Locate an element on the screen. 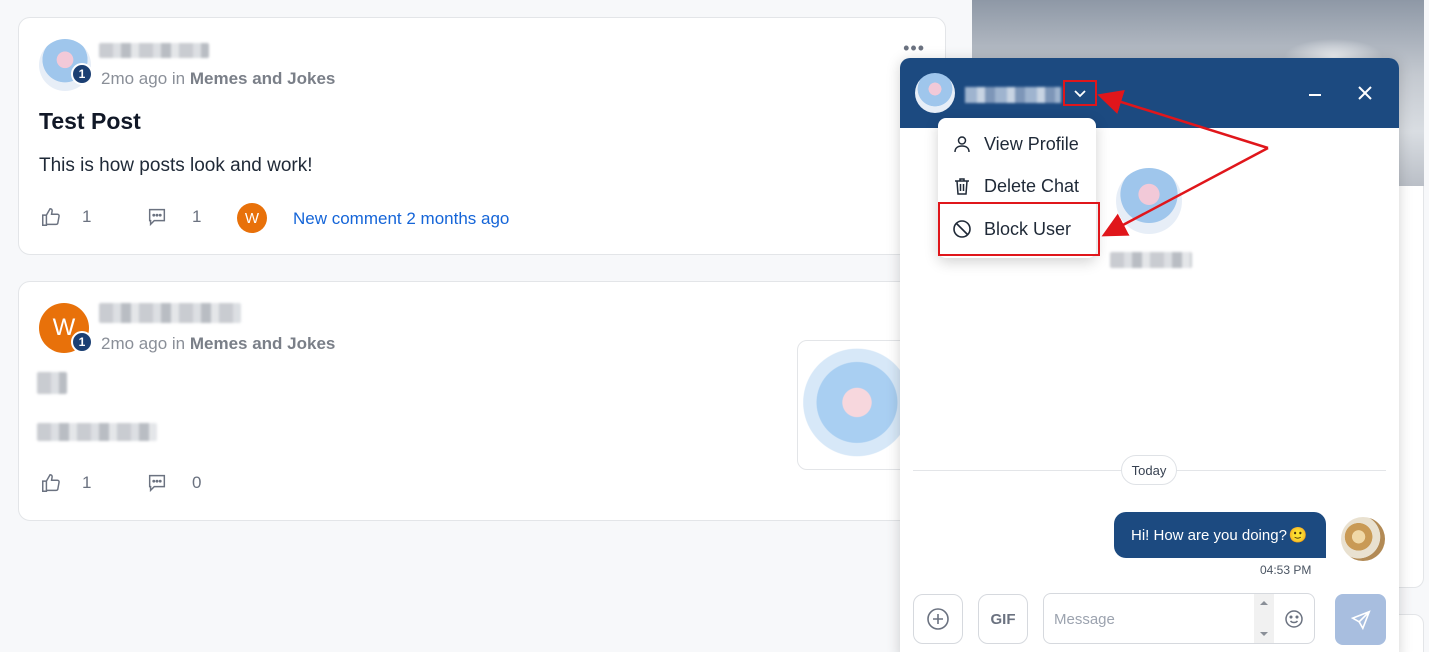  gif-button: GIF is located at coordinates (1003, 619).